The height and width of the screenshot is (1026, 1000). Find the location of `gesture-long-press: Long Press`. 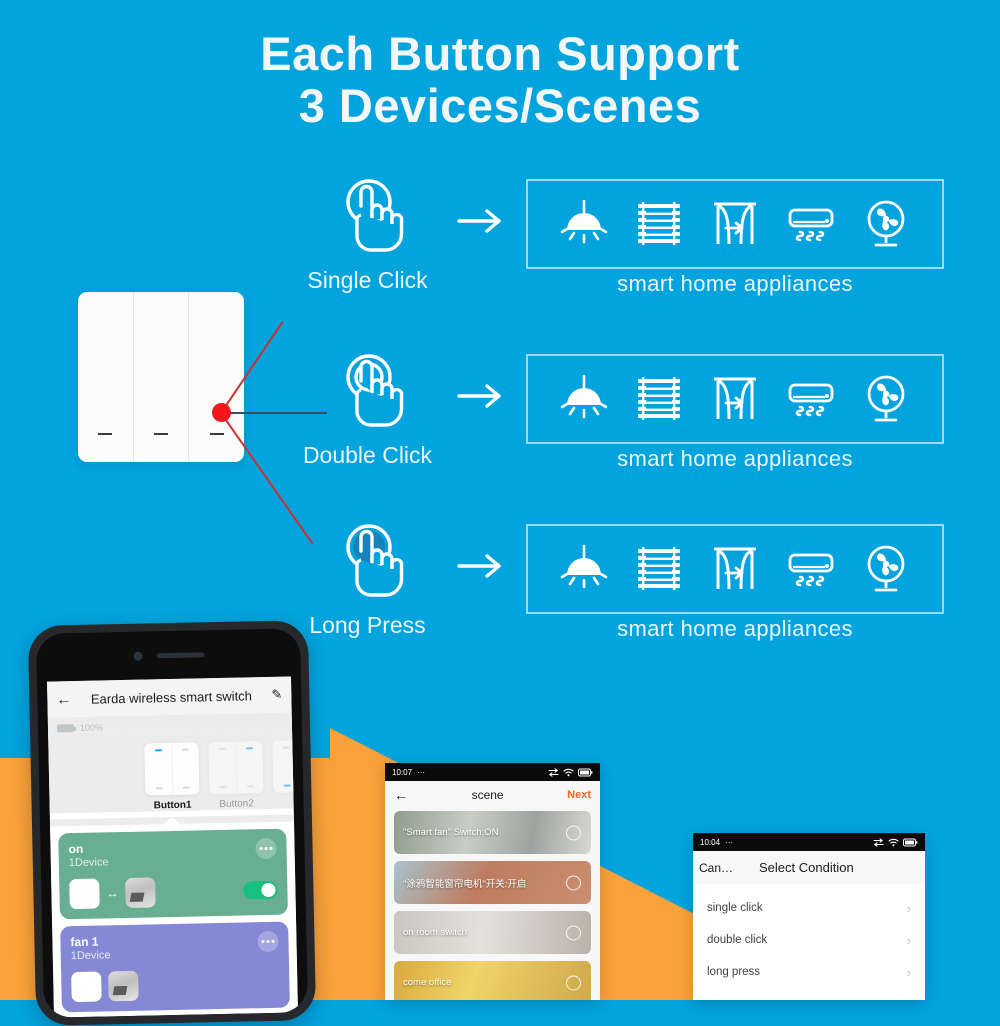

gesture-long-press: Long Press is located at coordinates (367, 579).